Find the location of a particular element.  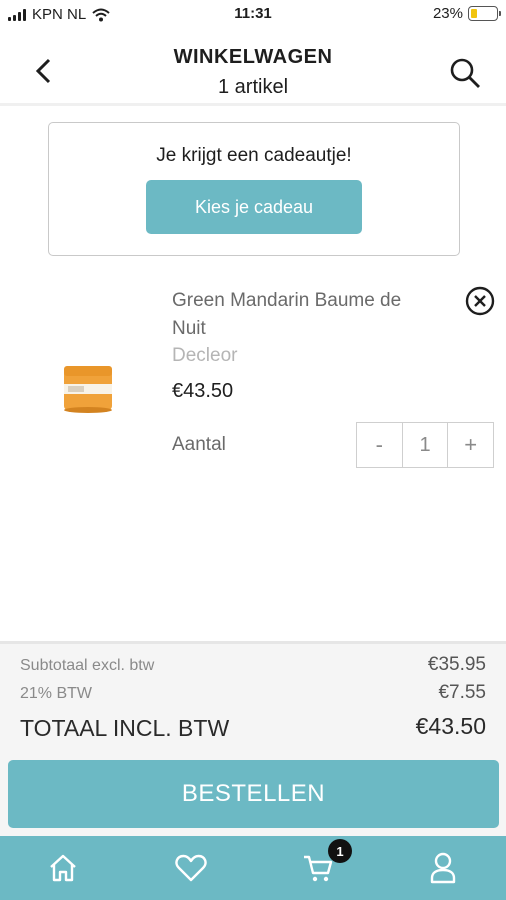

vat-label: 21% BTW is located at coordinates (56, 693).